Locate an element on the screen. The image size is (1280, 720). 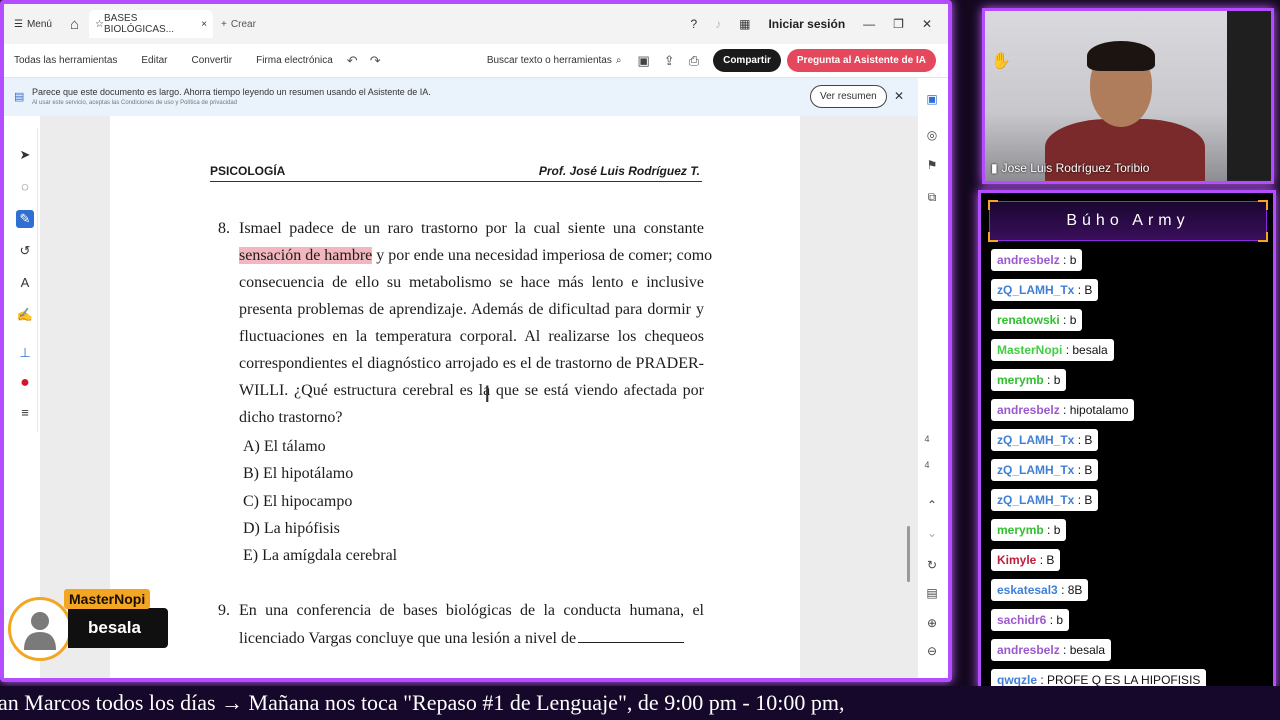
bookmark-icon: ⚑ is located at coordinates (932, 165).